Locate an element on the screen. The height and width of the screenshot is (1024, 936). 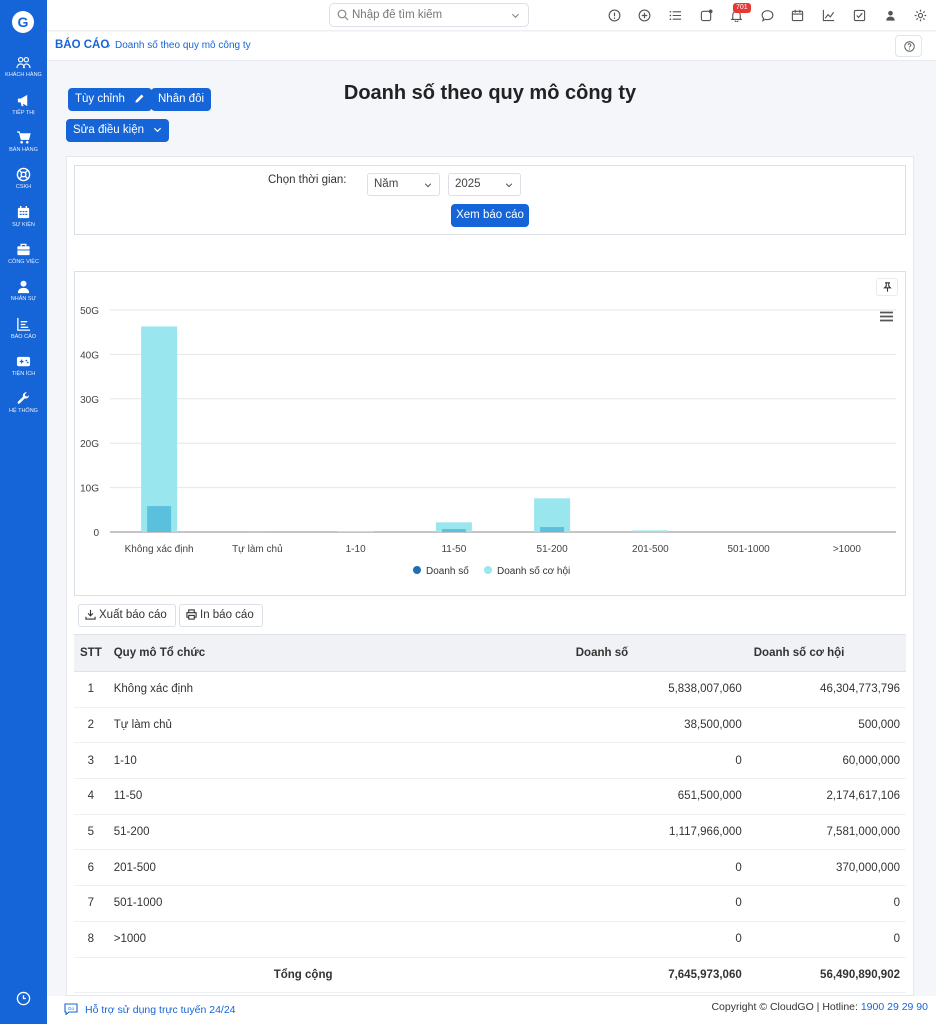
sidebar-item-events: Sự kiện is located at coordinates (23, 216).